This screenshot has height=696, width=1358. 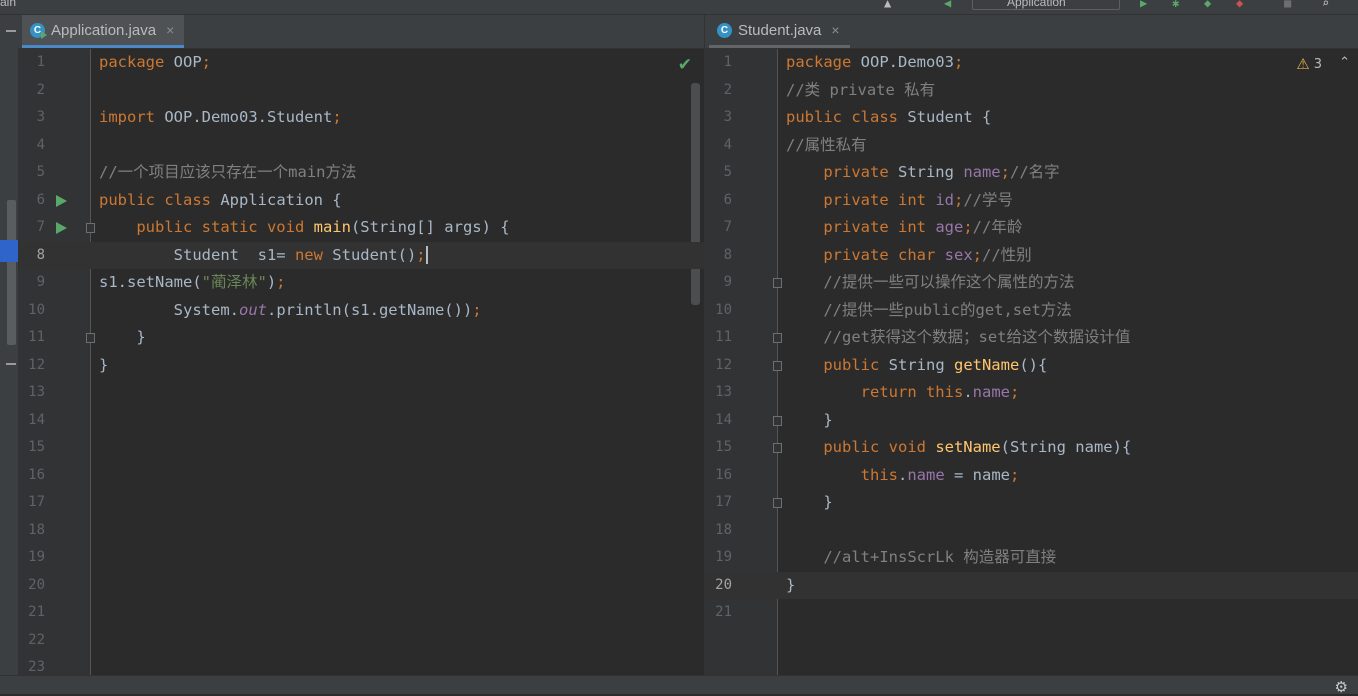 I want to click on code-line: 12}, so click(x=361, y=366).